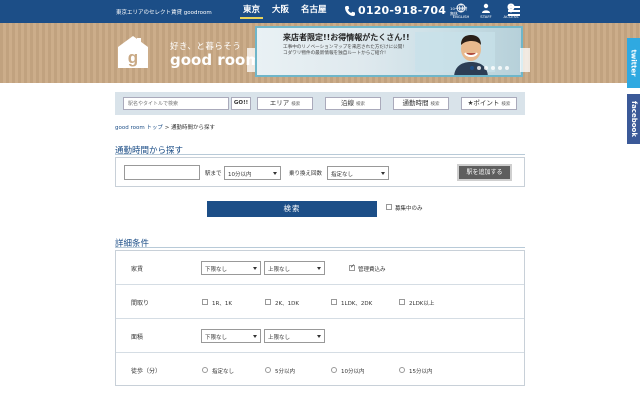 Image resolution: width=640 pixels, height=400 pixels. What do you see at coordinates (139, 128) in the screenshot?
I see `breadcrumb-home-link: good room トップ` at bounding box center [139, 128].